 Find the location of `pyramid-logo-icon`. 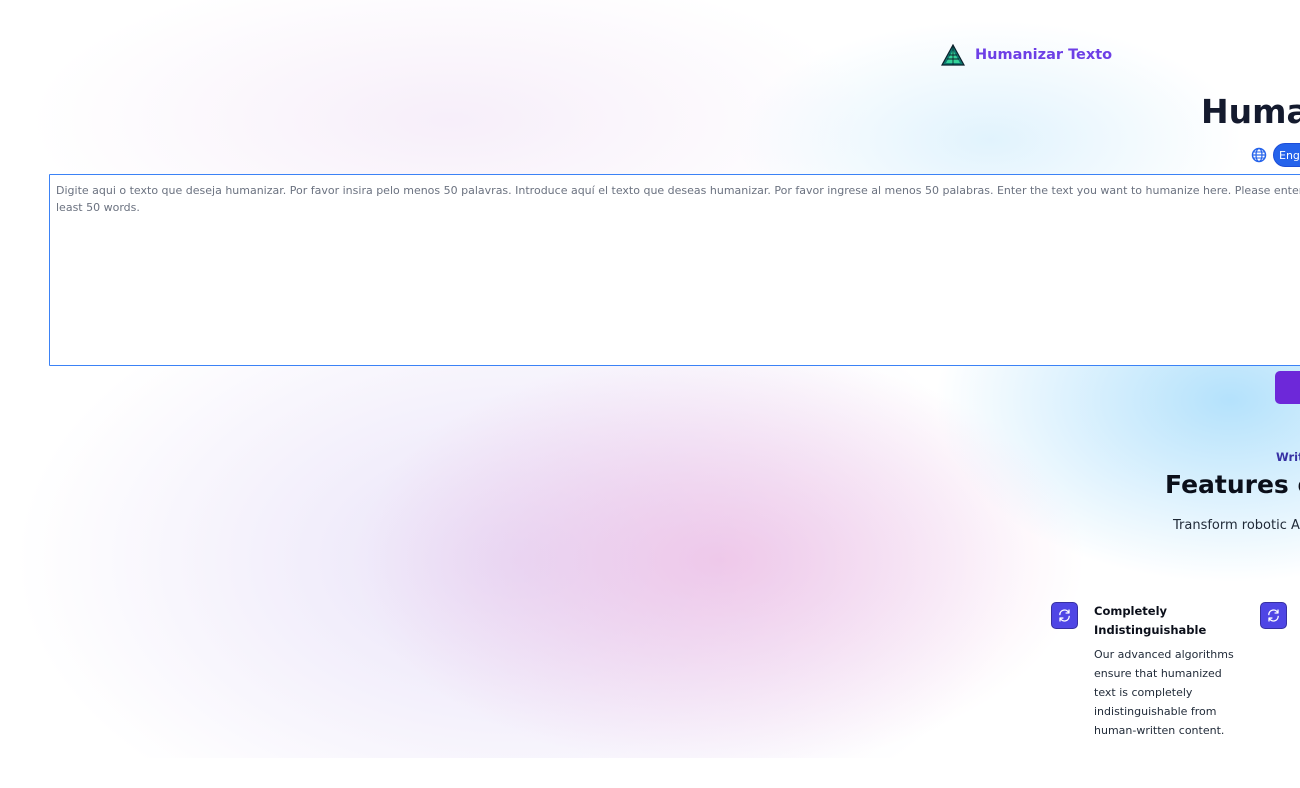

pyramid-logo-icon is located at coordinates (953, 55).